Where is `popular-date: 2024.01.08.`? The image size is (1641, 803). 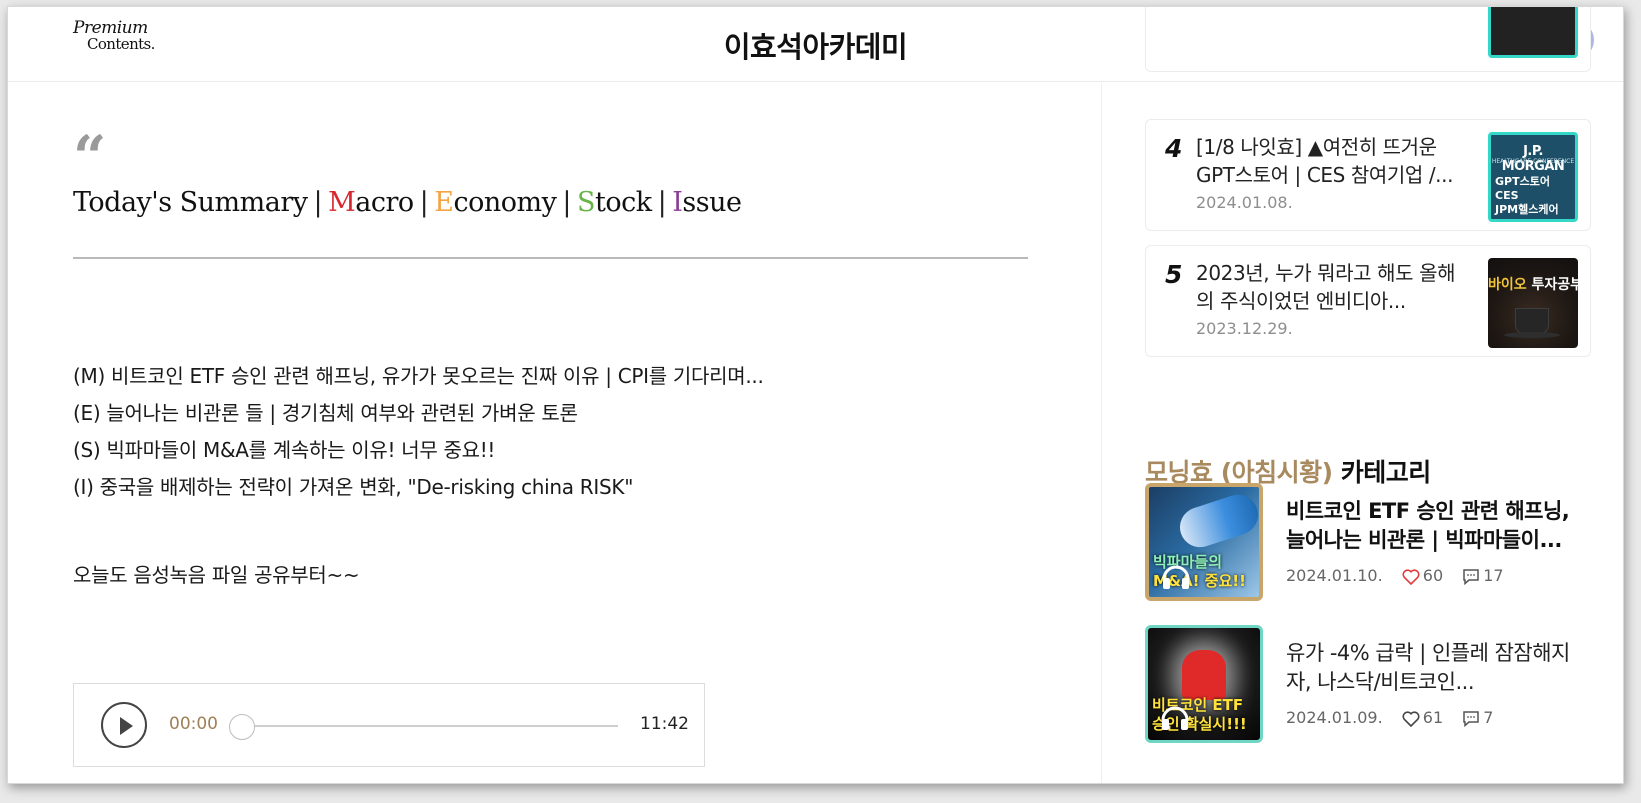 popular-date: 2024.01.08. is located at coordinates (1244, 202).